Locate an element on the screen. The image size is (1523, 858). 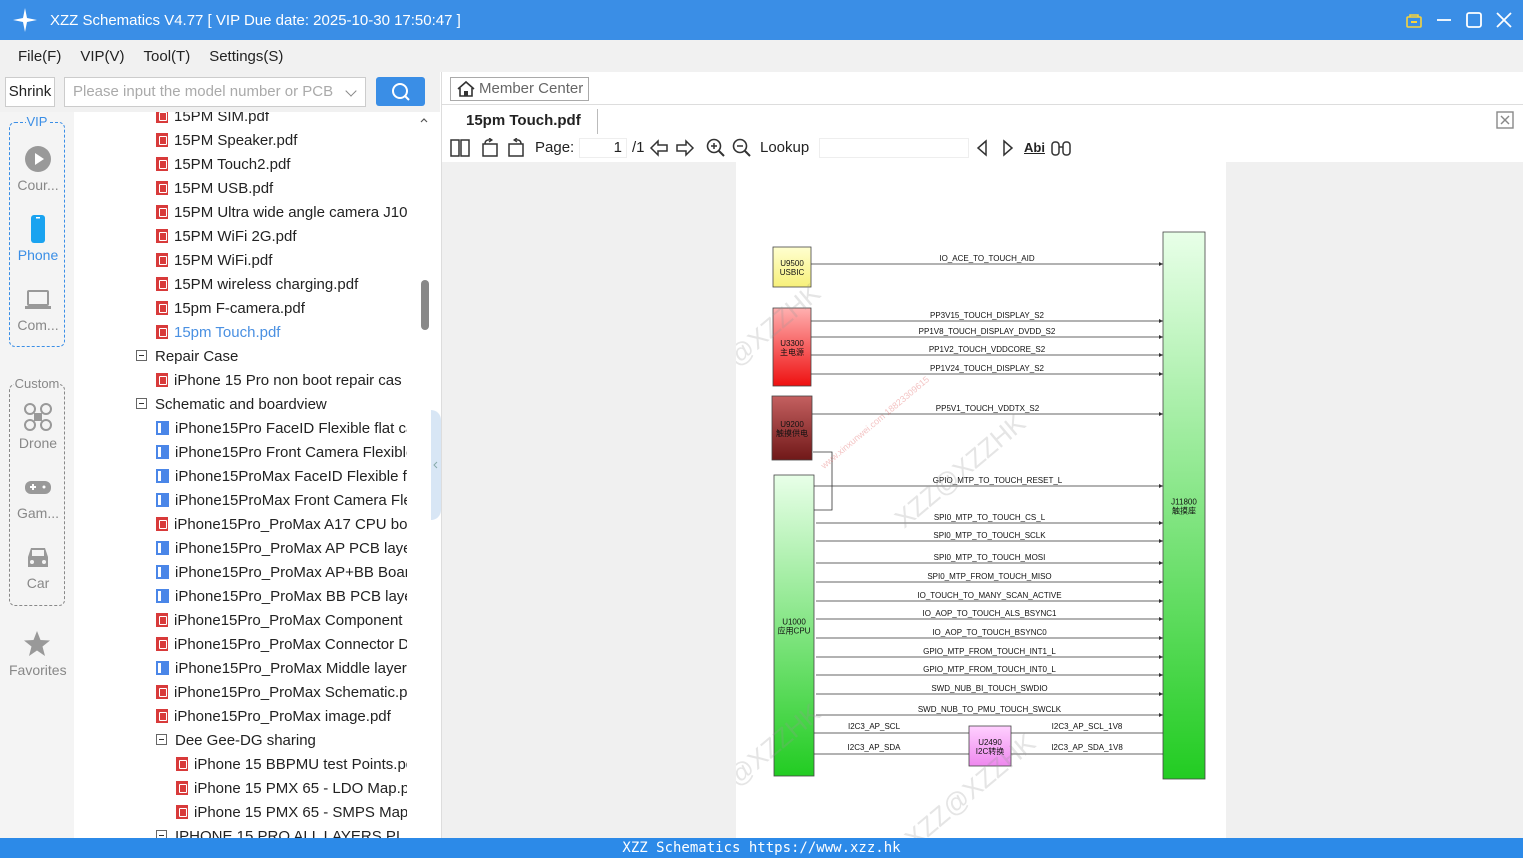
tree-file: 15PM WiFi 2G.pdf is located at coordinates (281, 237).